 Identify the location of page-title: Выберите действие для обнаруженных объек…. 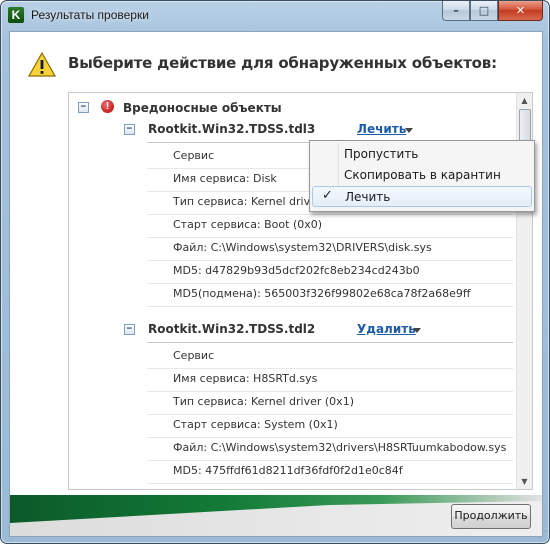
(282, 63).